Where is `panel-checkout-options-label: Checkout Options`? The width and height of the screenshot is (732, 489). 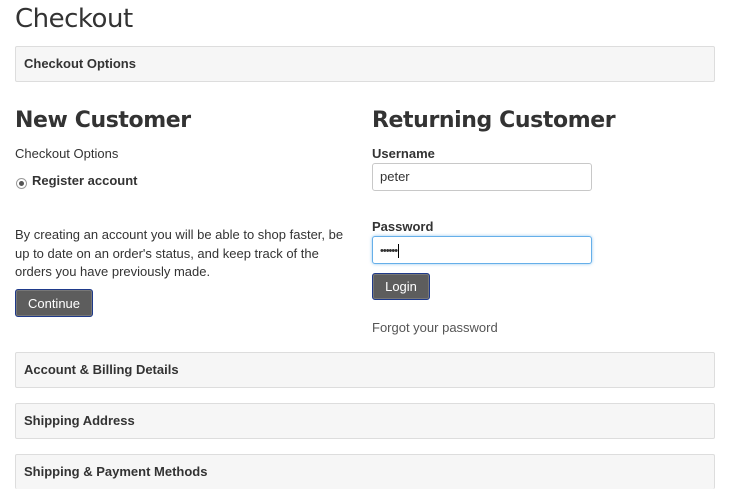 panel-checkout-options-label: Checkout Options is located at coordinates (80, 63).